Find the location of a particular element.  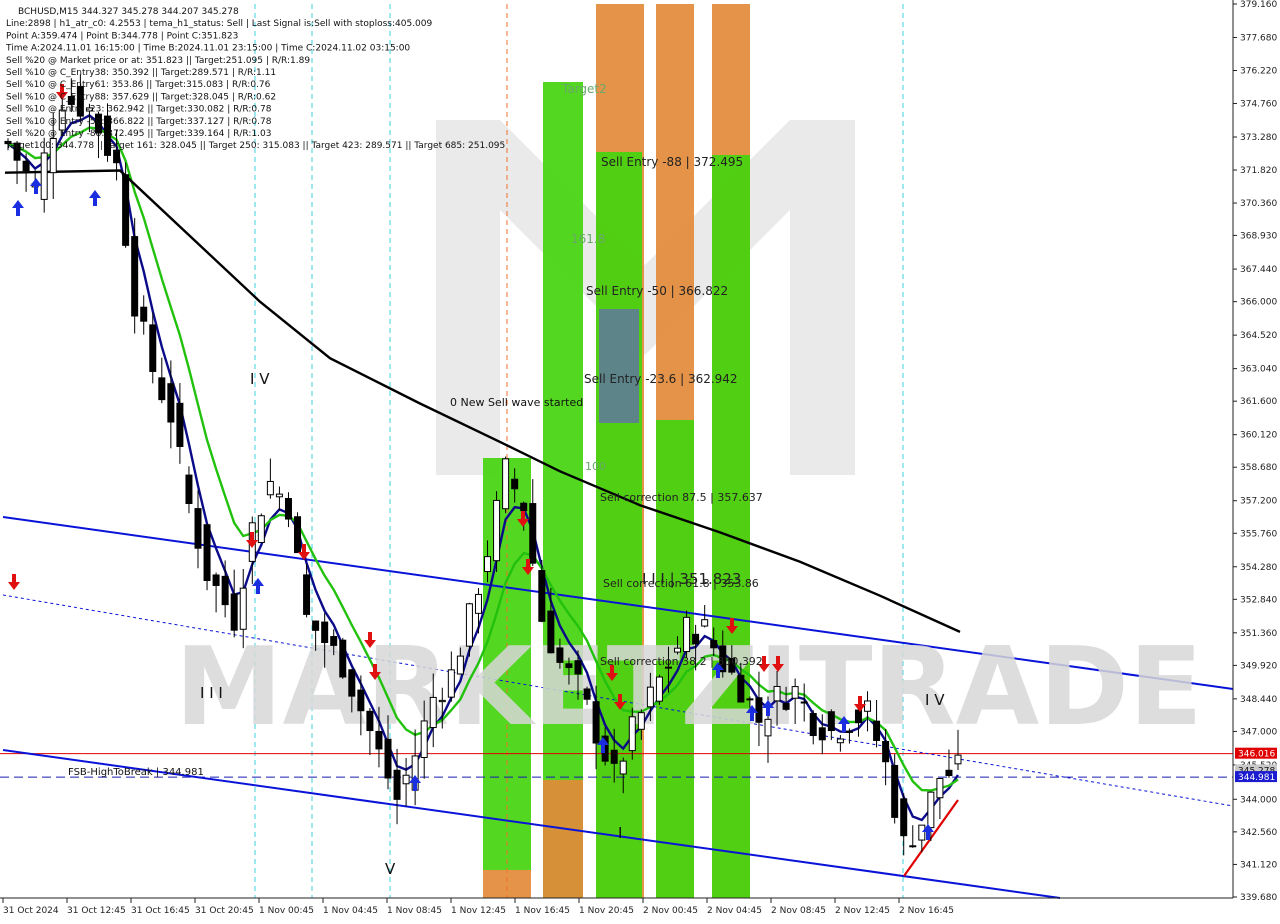

x-tick-label: 2 Nov 08:45 is located at coordinates (798, 911).